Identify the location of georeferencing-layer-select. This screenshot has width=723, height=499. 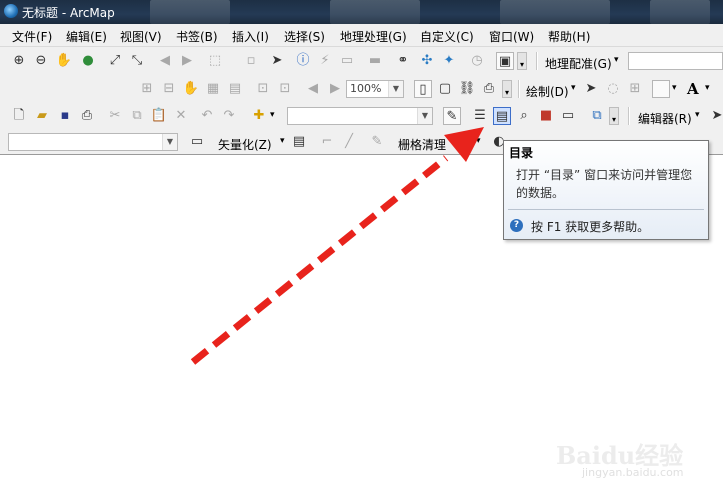
(675, 61).